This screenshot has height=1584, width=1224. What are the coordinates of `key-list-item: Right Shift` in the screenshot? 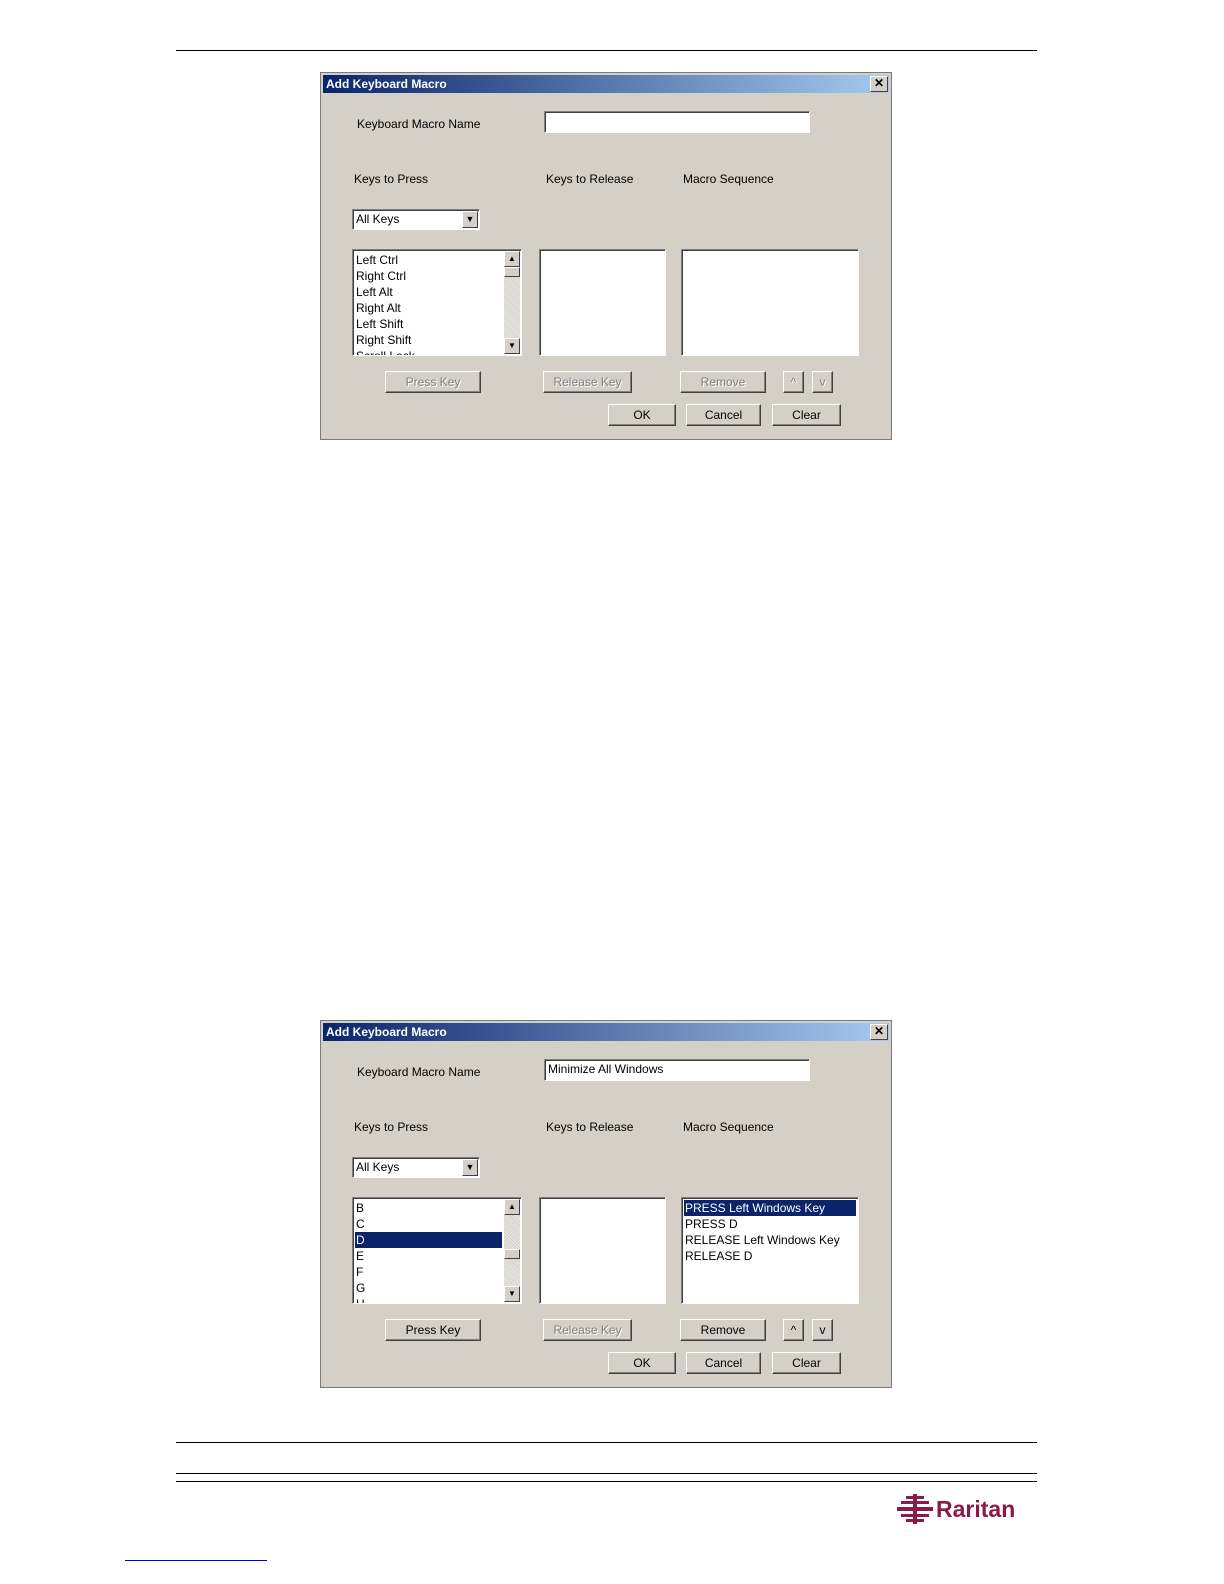 It's located at (428, 340).